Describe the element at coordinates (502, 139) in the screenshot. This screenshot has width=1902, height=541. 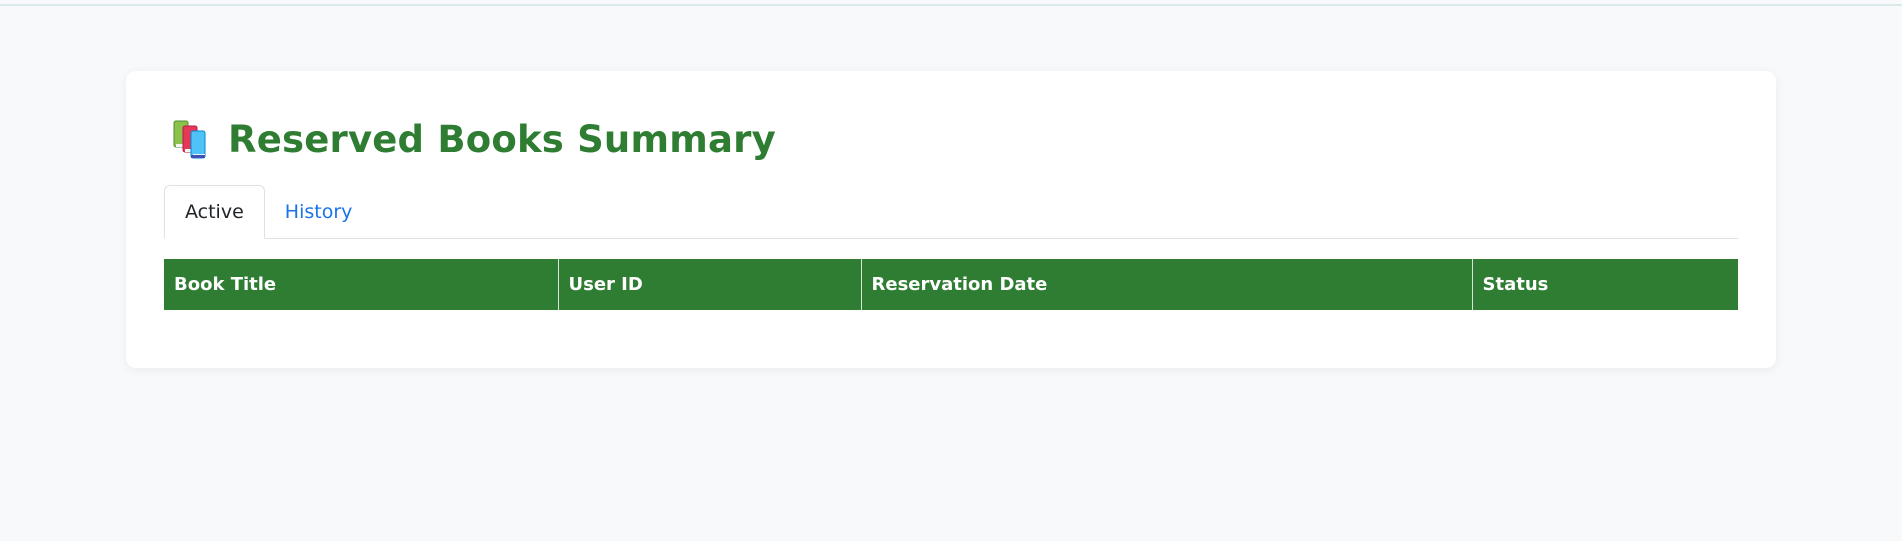
I see `page-title: Reserved Books Summary` at that location.